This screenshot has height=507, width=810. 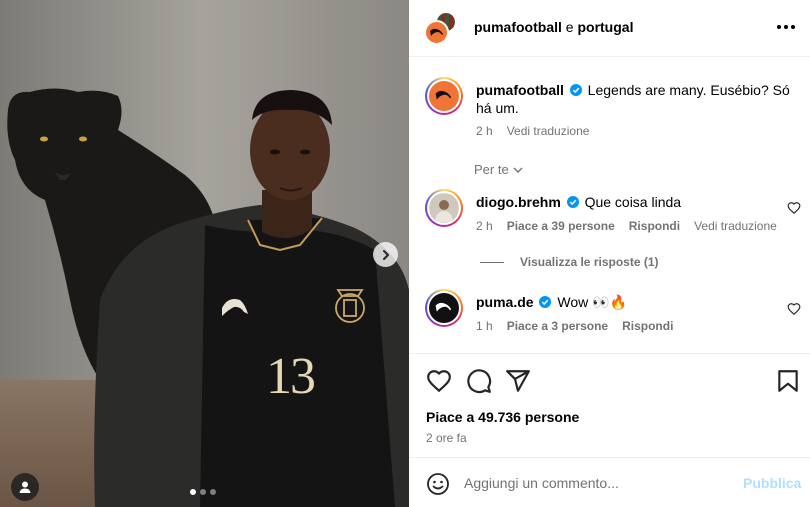 I want to click on comment-2-avatar, so click(x=444, y=308).